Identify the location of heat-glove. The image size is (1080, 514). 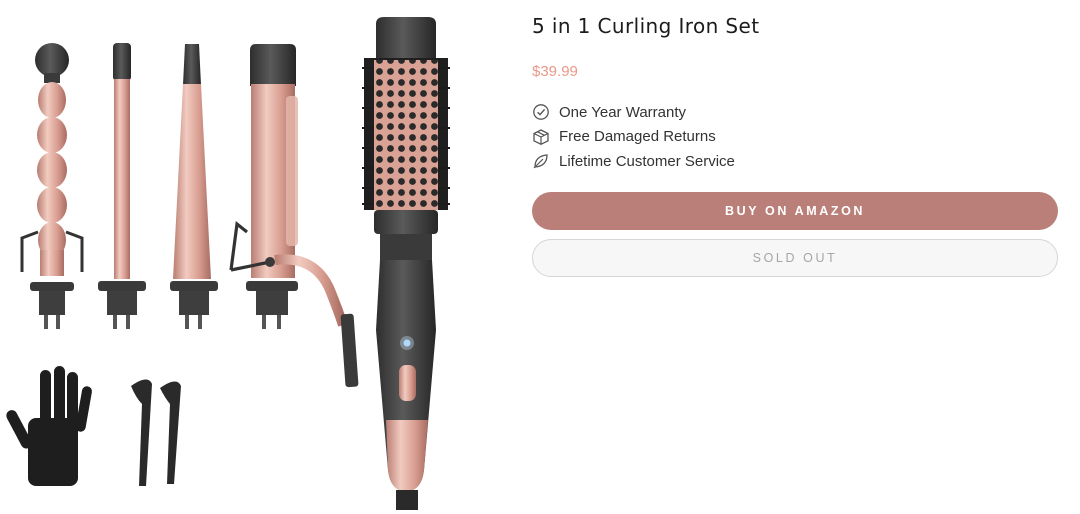
(49, 426).